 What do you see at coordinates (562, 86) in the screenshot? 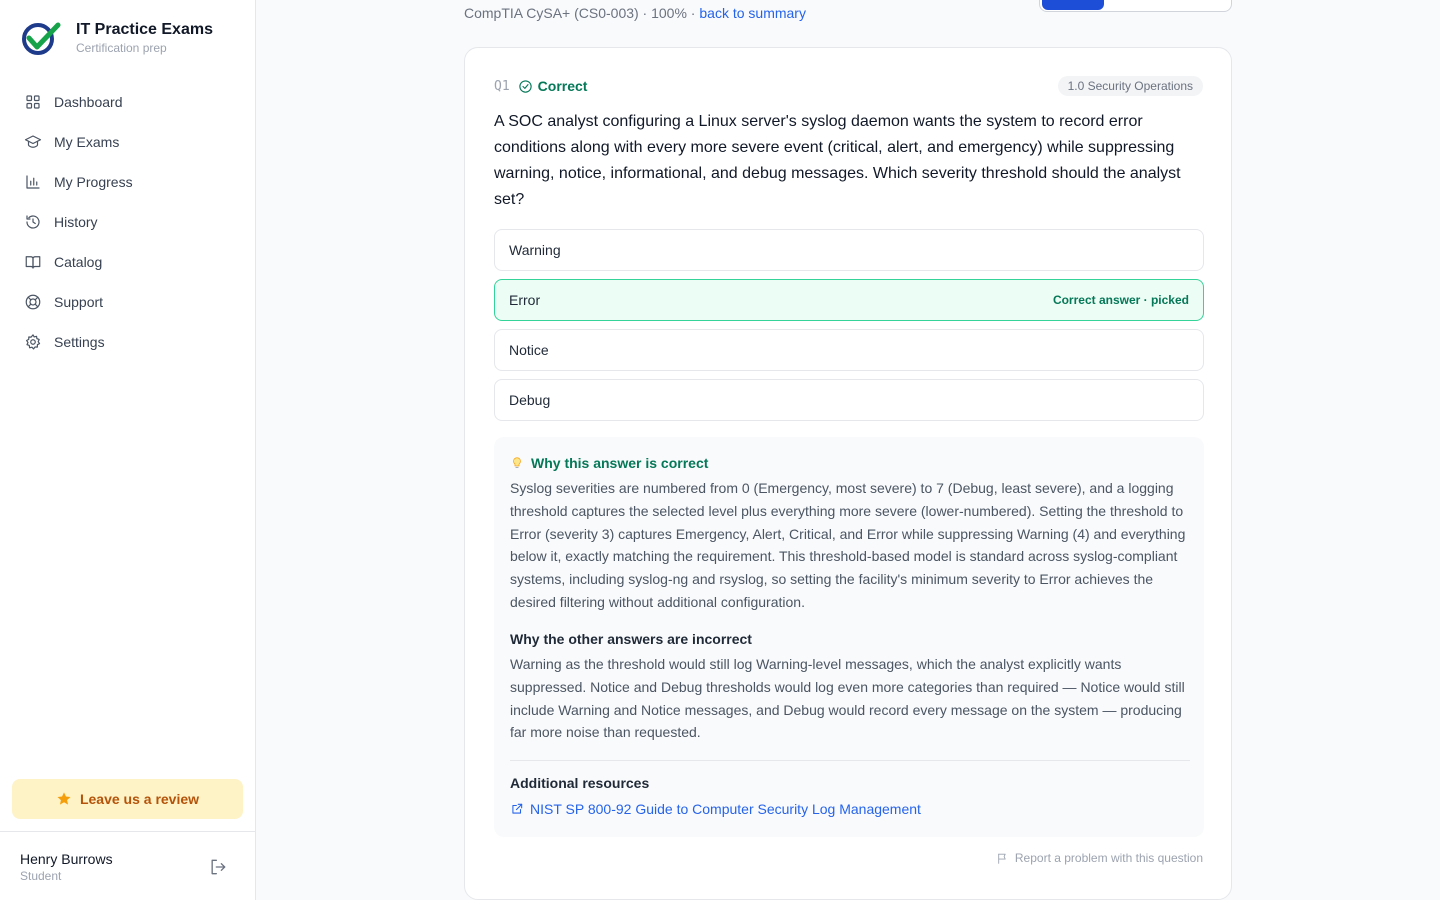
I see `status-label: Correct` at bounding box center [562, 86].